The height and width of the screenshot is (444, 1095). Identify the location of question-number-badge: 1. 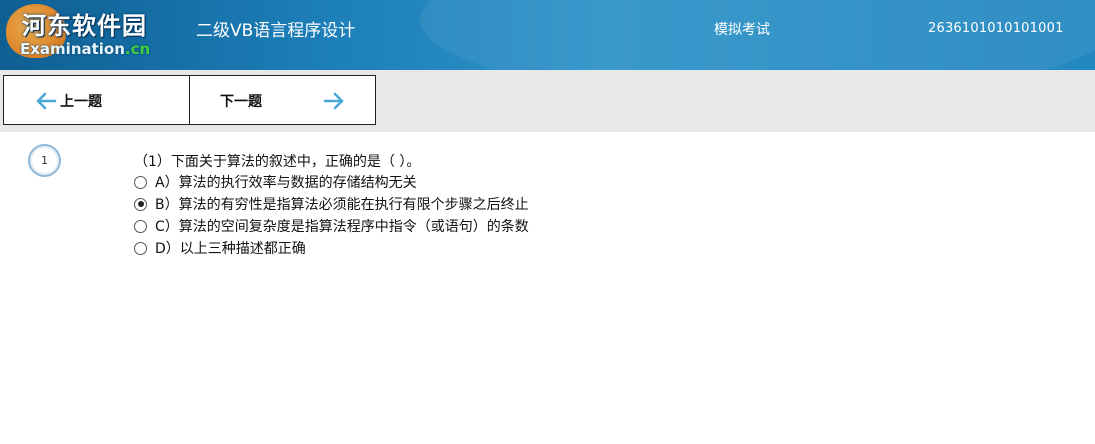
(44, 160).